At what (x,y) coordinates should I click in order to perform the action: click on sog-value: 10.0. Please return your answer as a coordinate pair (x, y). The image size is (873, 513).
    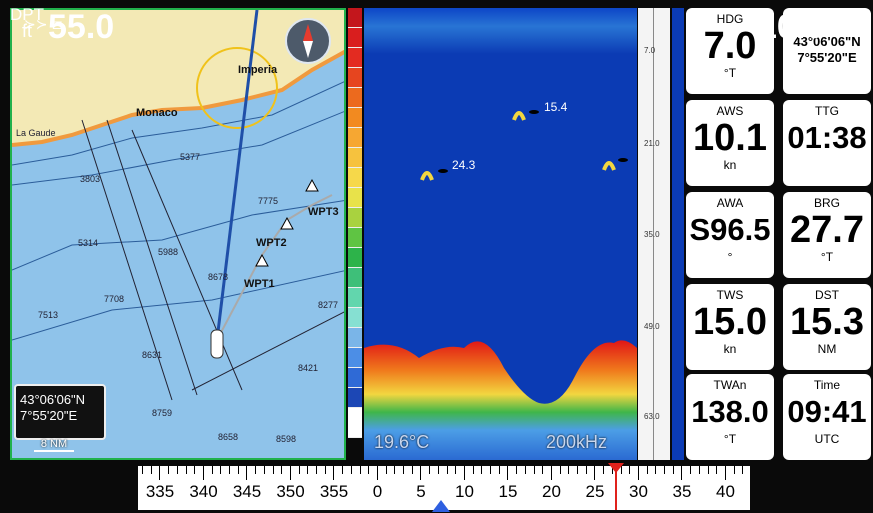
    Looking at the image, I should click on (791, 27).